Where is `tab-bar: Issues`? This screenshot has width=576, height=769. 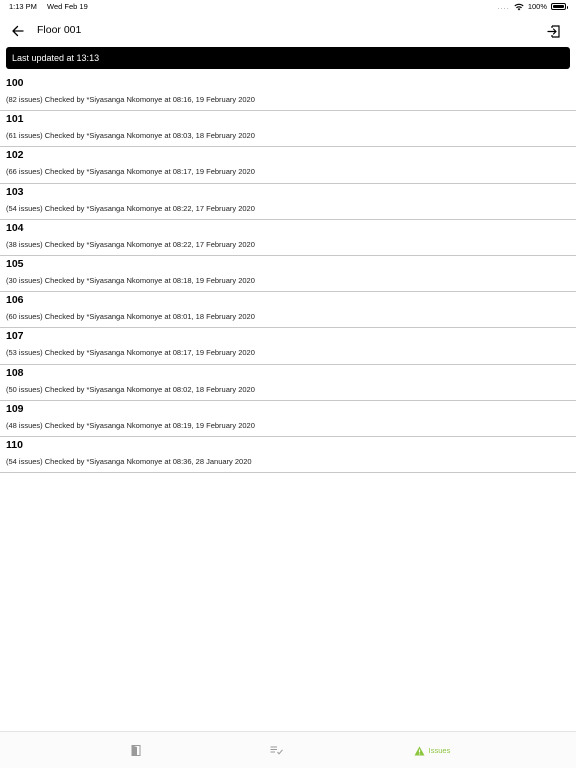
tab-bar: Issues is located at coordinates (288, 749).